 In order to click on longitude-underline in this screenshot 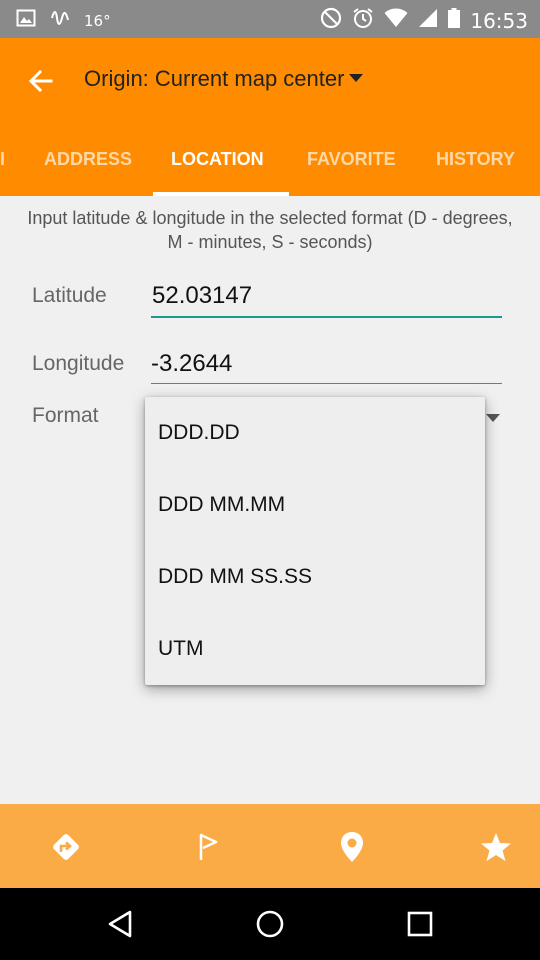, I will do `click(326, 383)`.